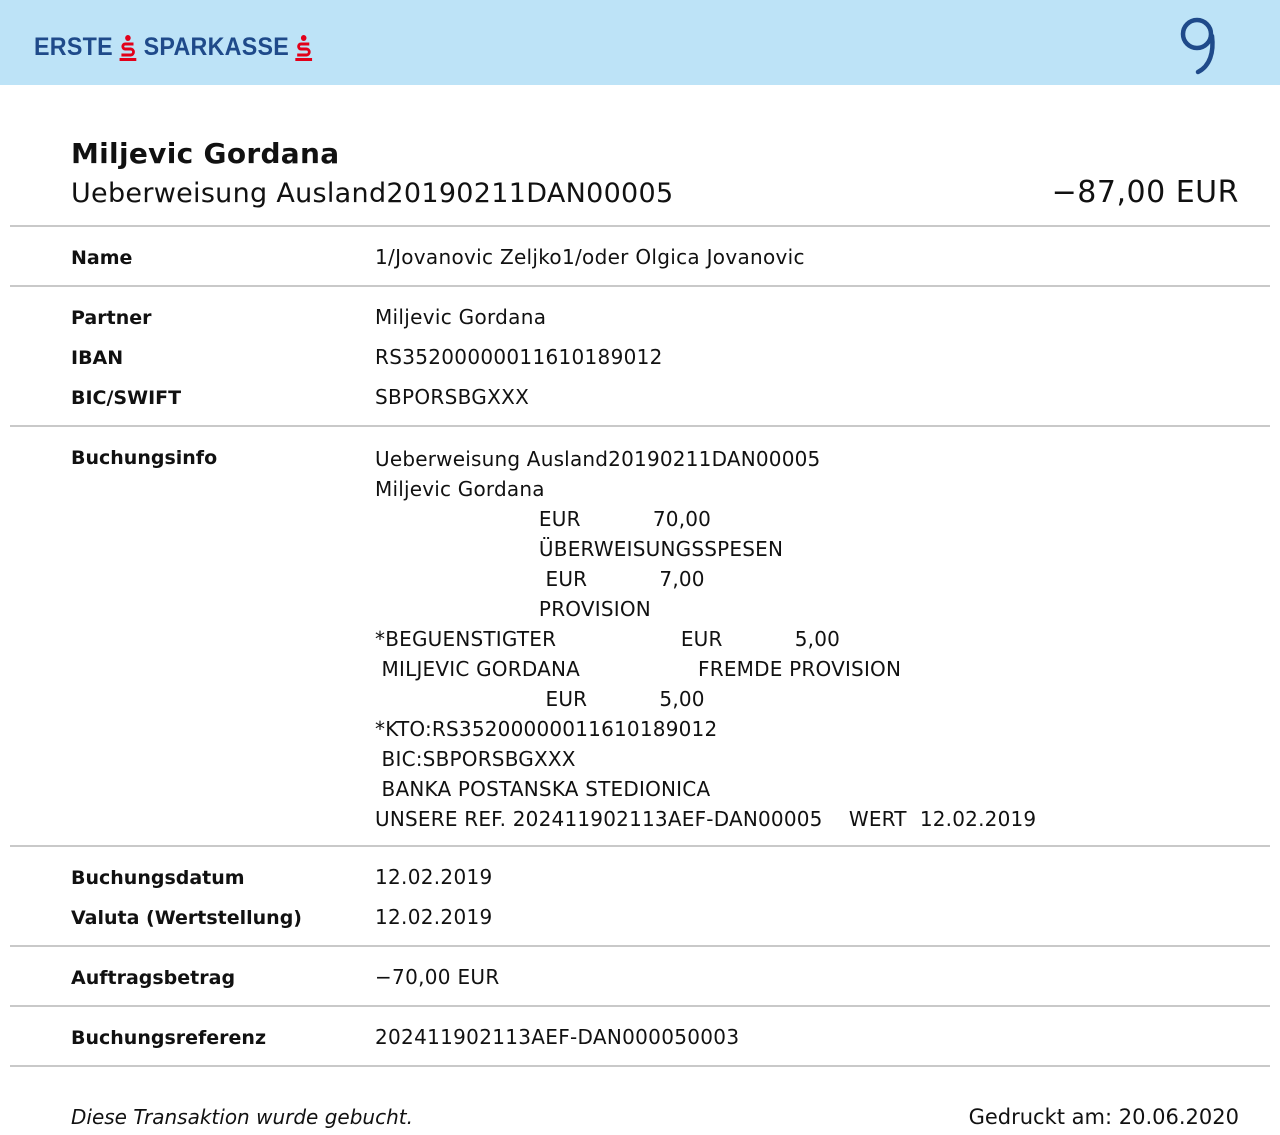 This screenshot has height=1135, width=1280. What do you see at coordinates (608, 639) in the screenshot?
I see `buchungsinfo-line: *BEGUENSTIGTER EUR 5,00` at bounding box center [608, 639].